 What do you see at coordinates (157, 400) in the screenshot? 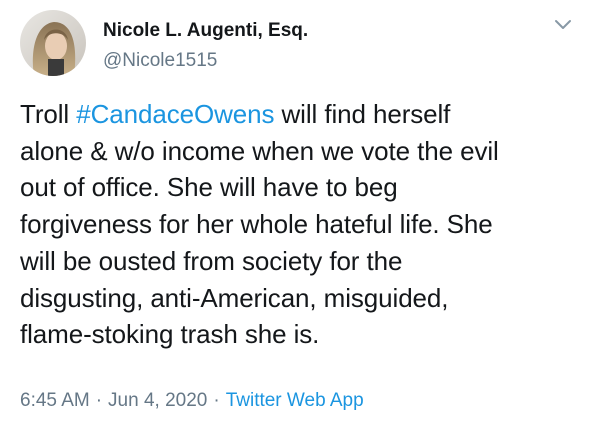
I see `tweet-date: Jun 4, 2020` at bounding box center [157, 400].